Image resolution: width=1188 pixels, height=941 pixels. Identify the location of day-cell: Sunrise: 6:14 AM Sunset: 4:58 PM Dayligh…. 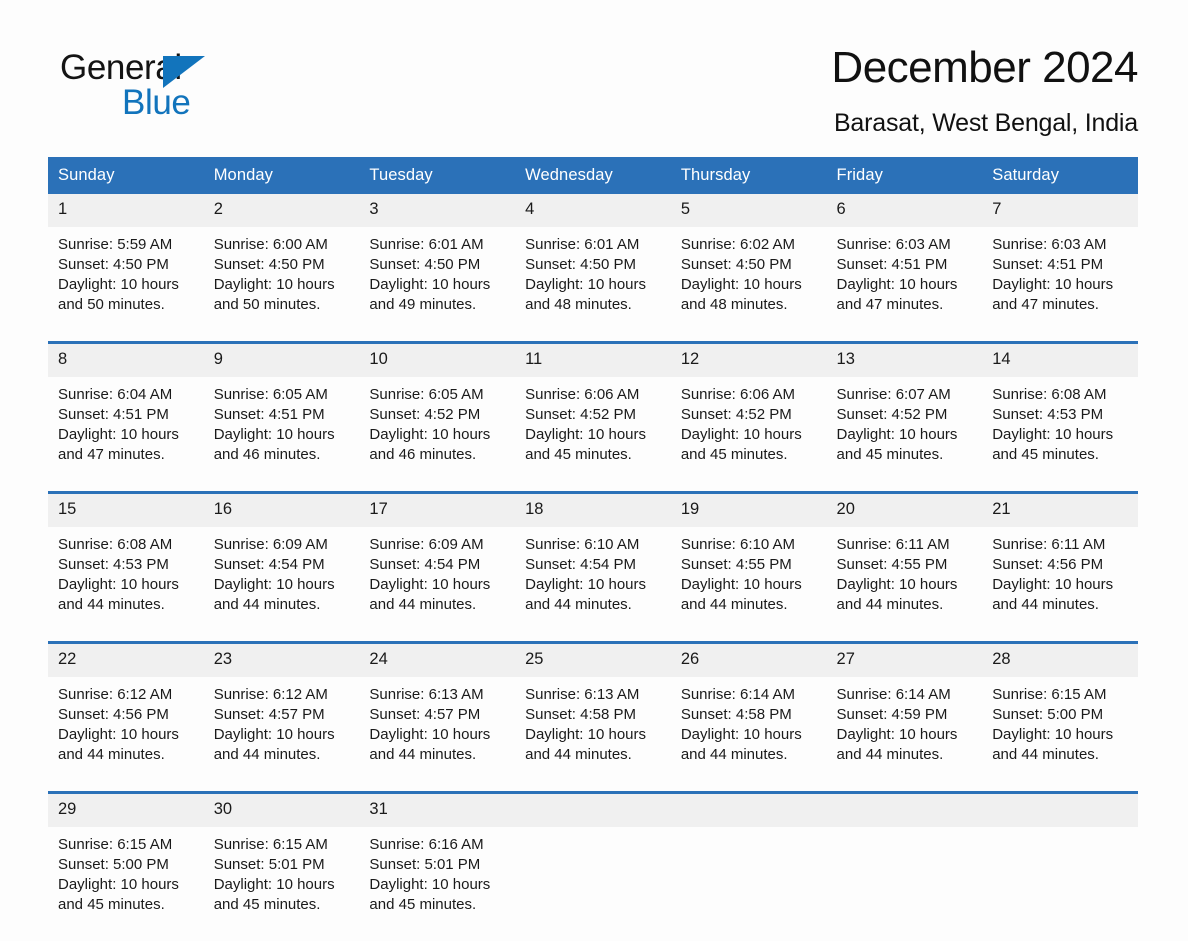
(748, 734).